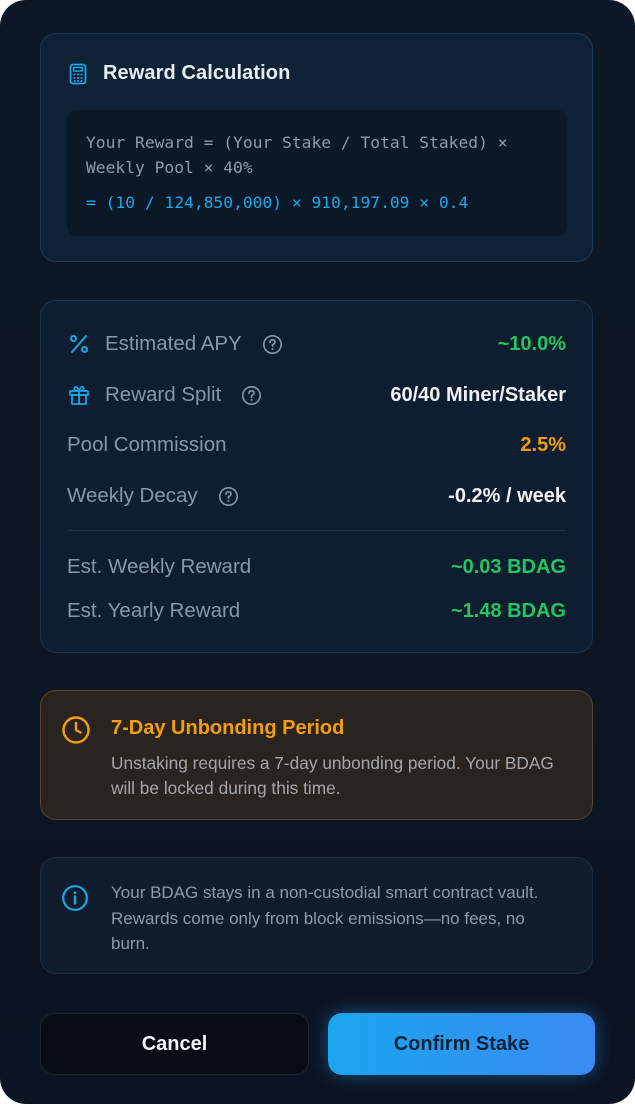 Image resolution: width=635 pixels, height=1104 pixels. What do you see at coordinates (508, 566) in the screenshot?
I see `stat-value-weekly-reward: ~0.03 BDAG` at bounding box center [508, 566].